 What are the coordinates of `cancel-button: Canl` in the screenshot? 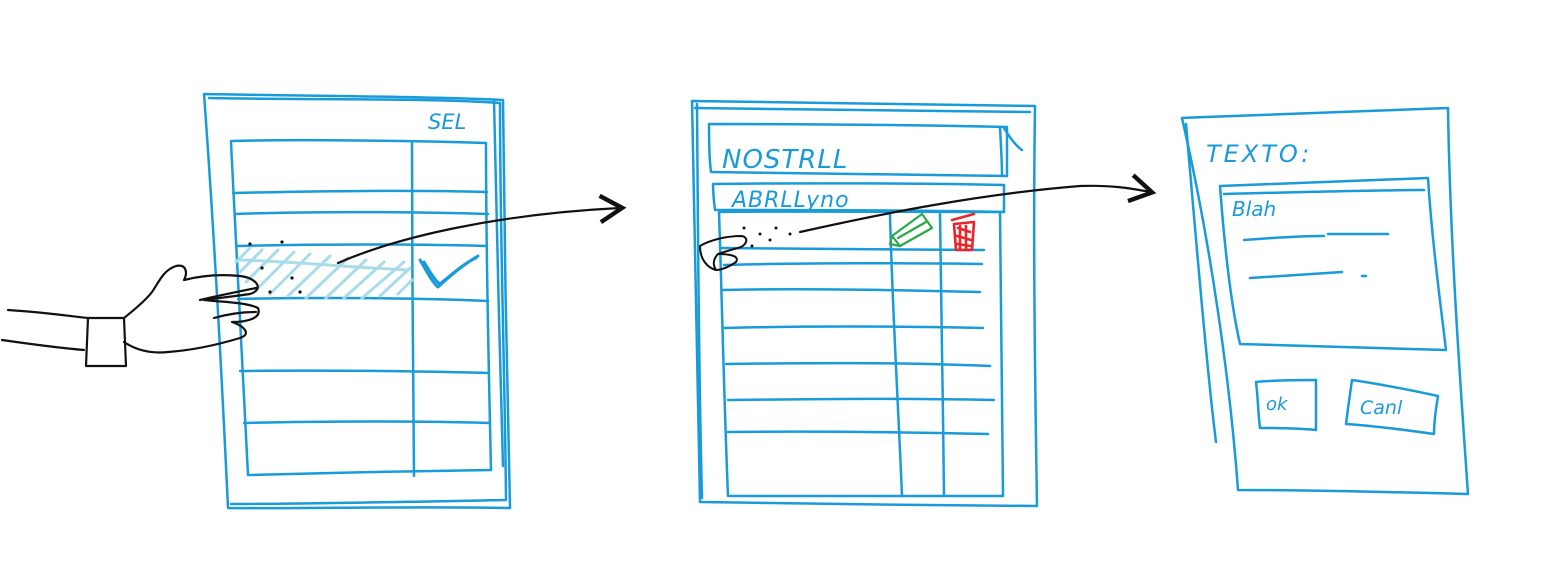 It's located at (1381, 408).